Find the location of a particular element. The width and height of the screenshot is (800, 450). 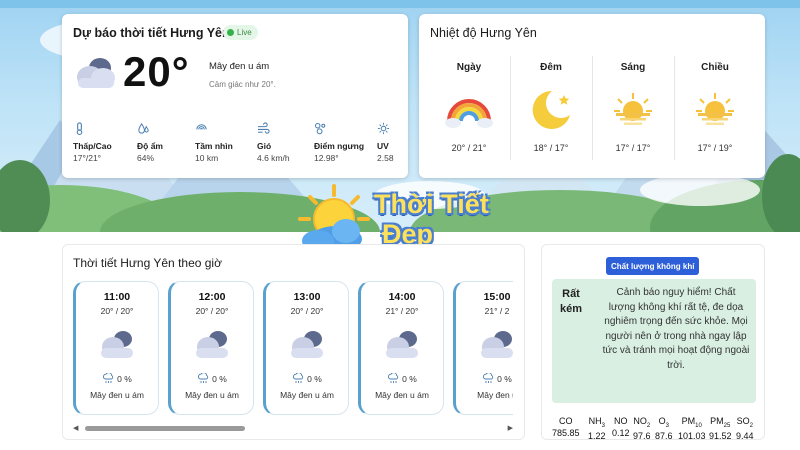

moon-icon is located at coordinates (551, 109).